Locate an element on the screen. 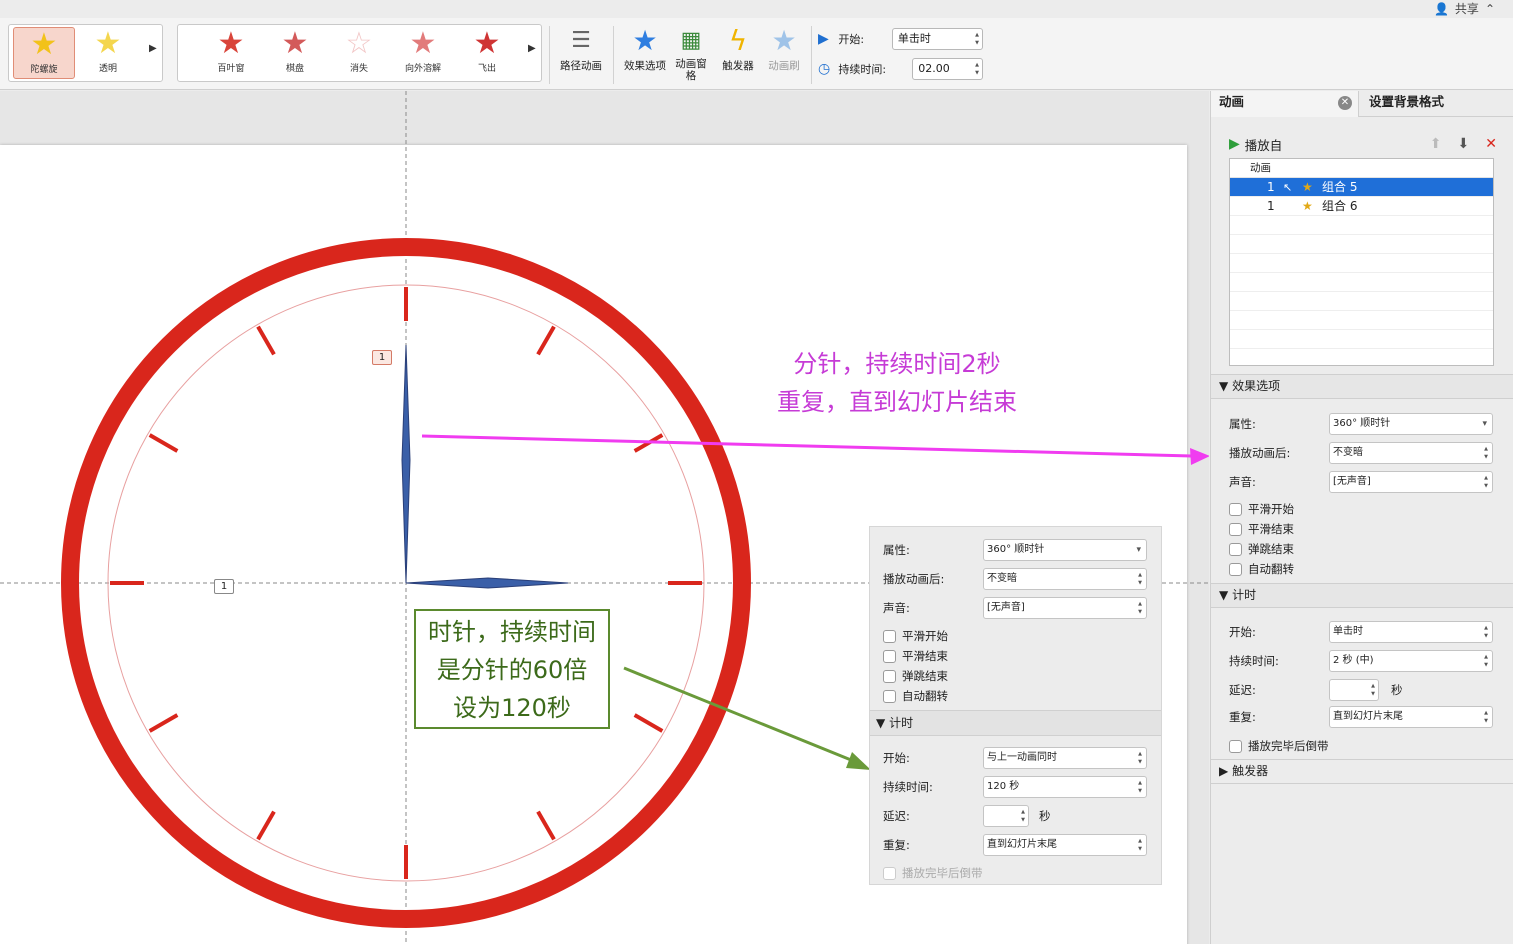  minute-hand is located at coordinates (406, 464).